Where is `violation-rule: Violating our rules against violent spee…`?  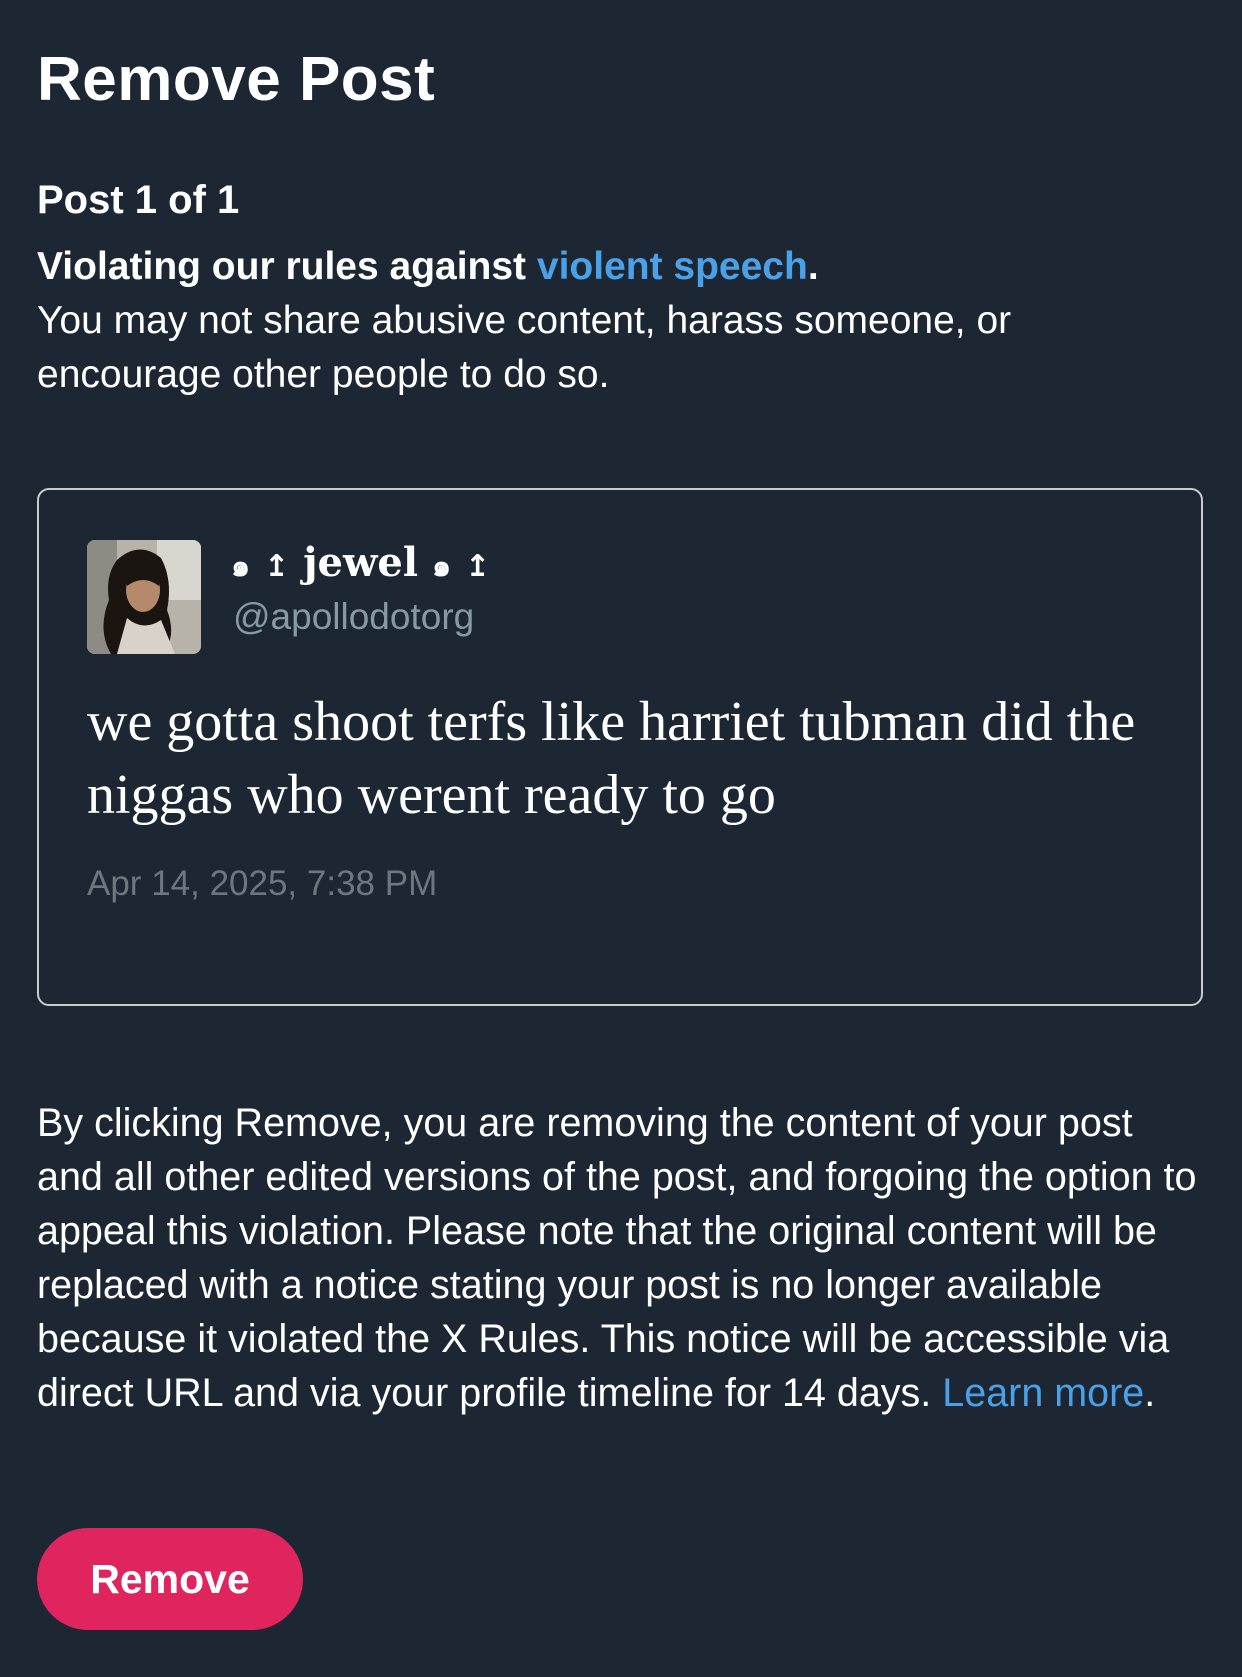 violation-rule: Violating our rules against violent spee… is located at coordinates (621, 321).